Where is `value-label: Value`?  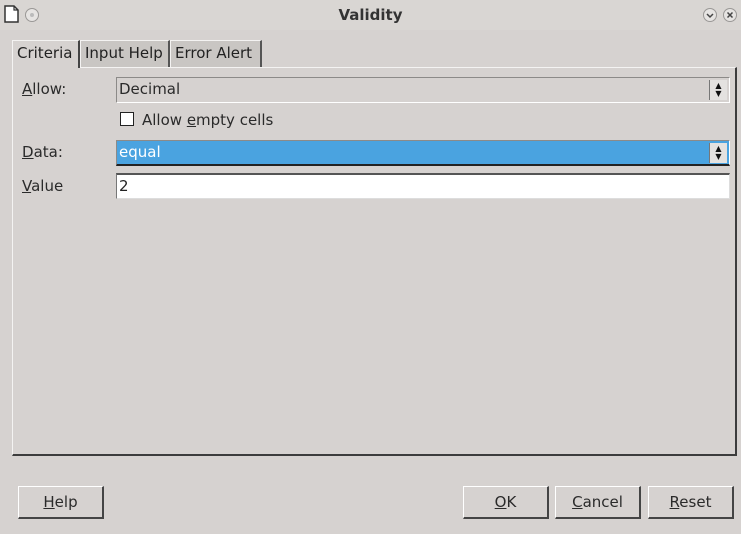 value-label: Value is located at coordinates (43, 186).